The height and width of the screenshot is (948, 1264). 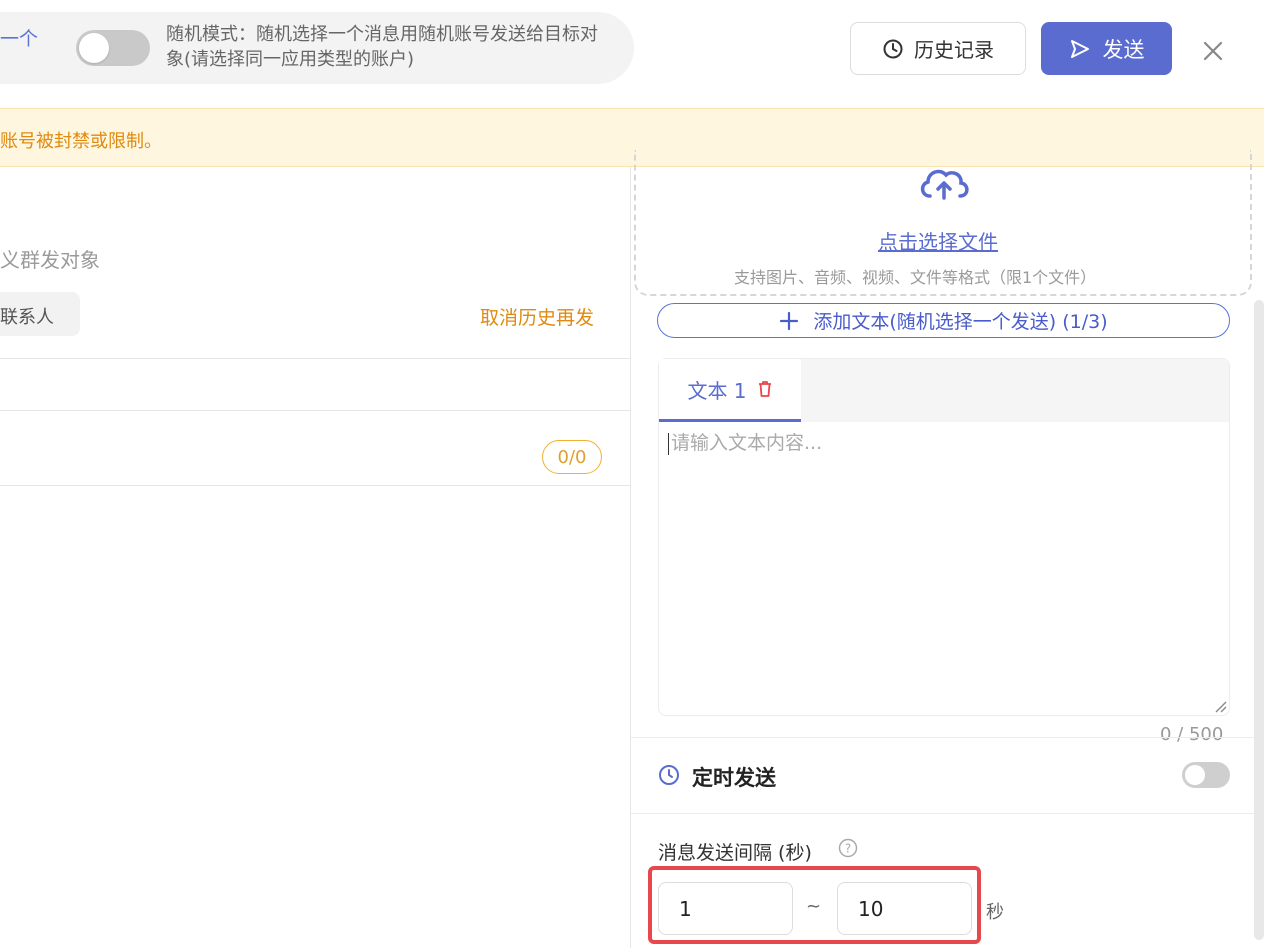 What do you see at coordinates (1123, 49) in the screenshot?
I see `send-label: 发送` at bounding box center [1123, 49].